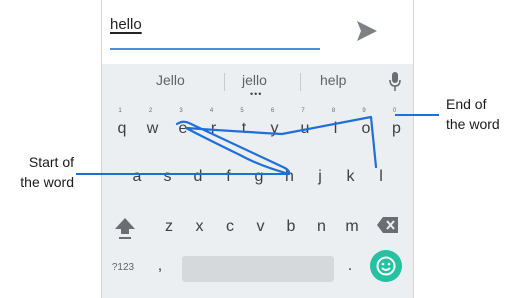  I want to click on space-bar, so click(258, 269).